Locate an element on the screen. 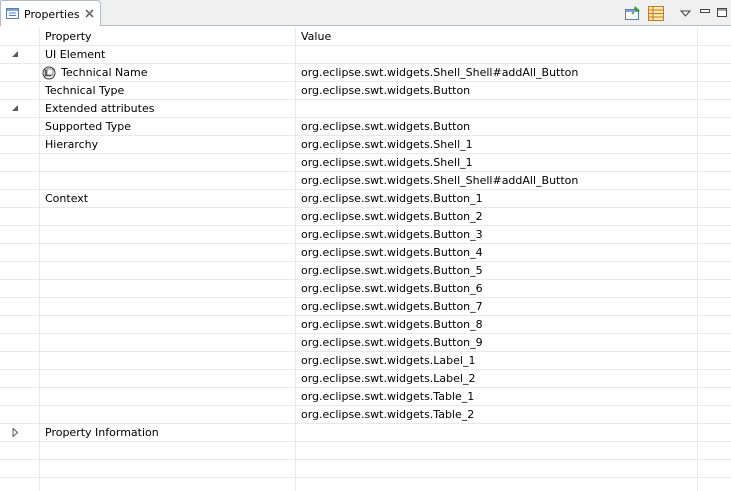  value-cell: org.eclipse.swt.widgets.Button_6 is located at coordinates (392, 288).